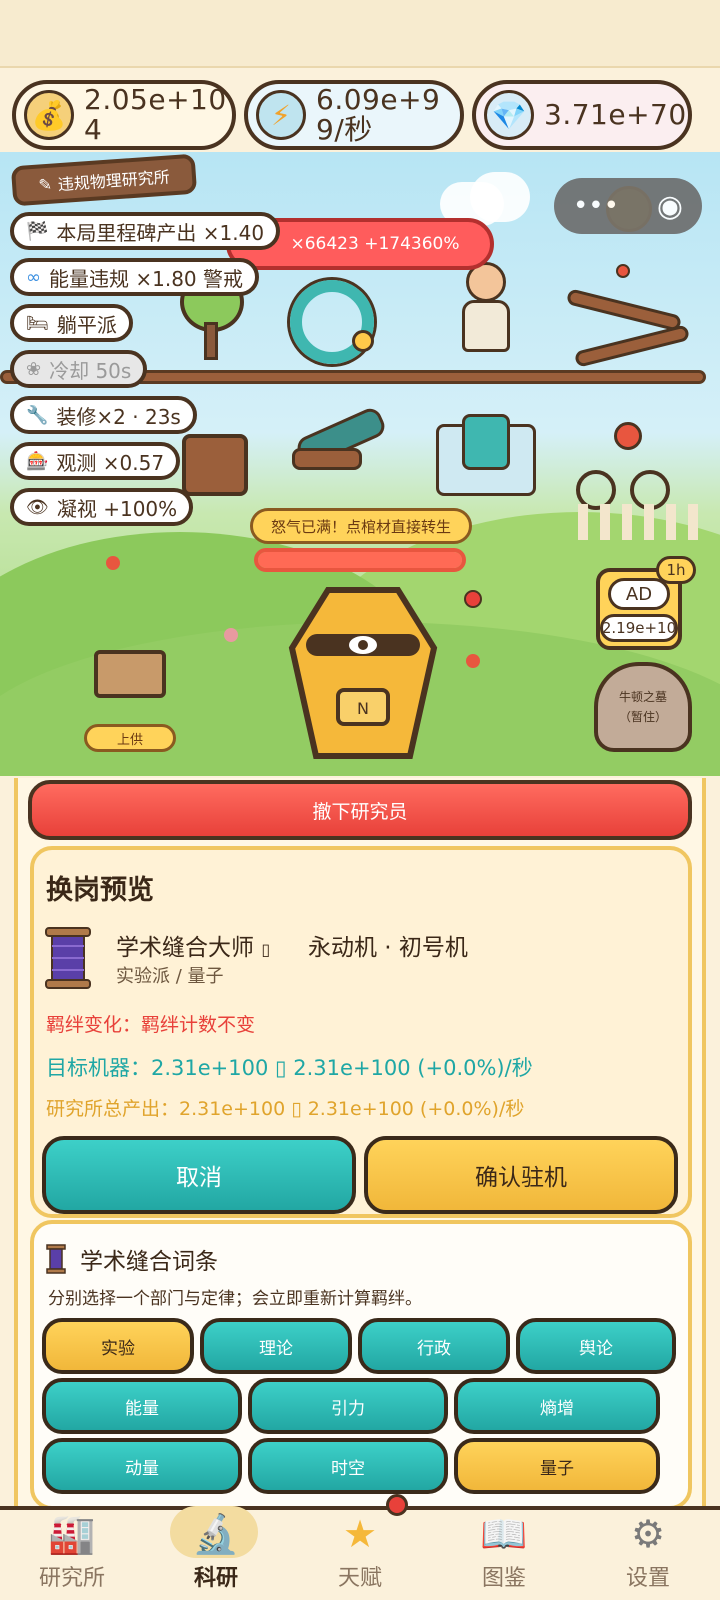 This screenshot has height=1600, width=720. Describe the element at coordinates (642, 697) in the screenshot. I see `tomb-title: 牛顿之墓` at that location.